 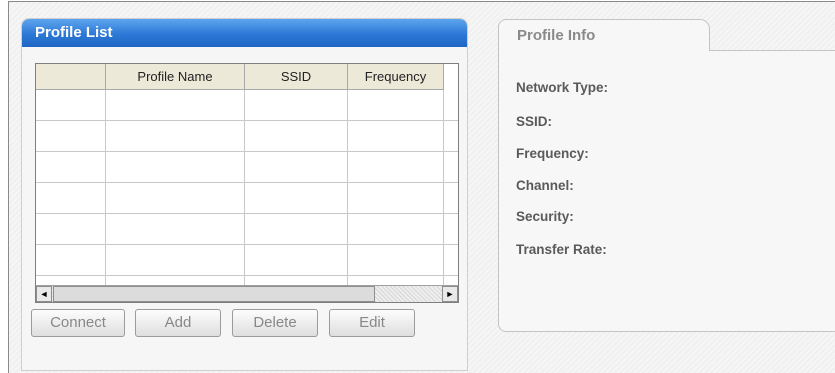 What do you see at coordinates (545, 185) in the screenshot?
I see `channel-label: Channel:` at bounding box center [545, 185].